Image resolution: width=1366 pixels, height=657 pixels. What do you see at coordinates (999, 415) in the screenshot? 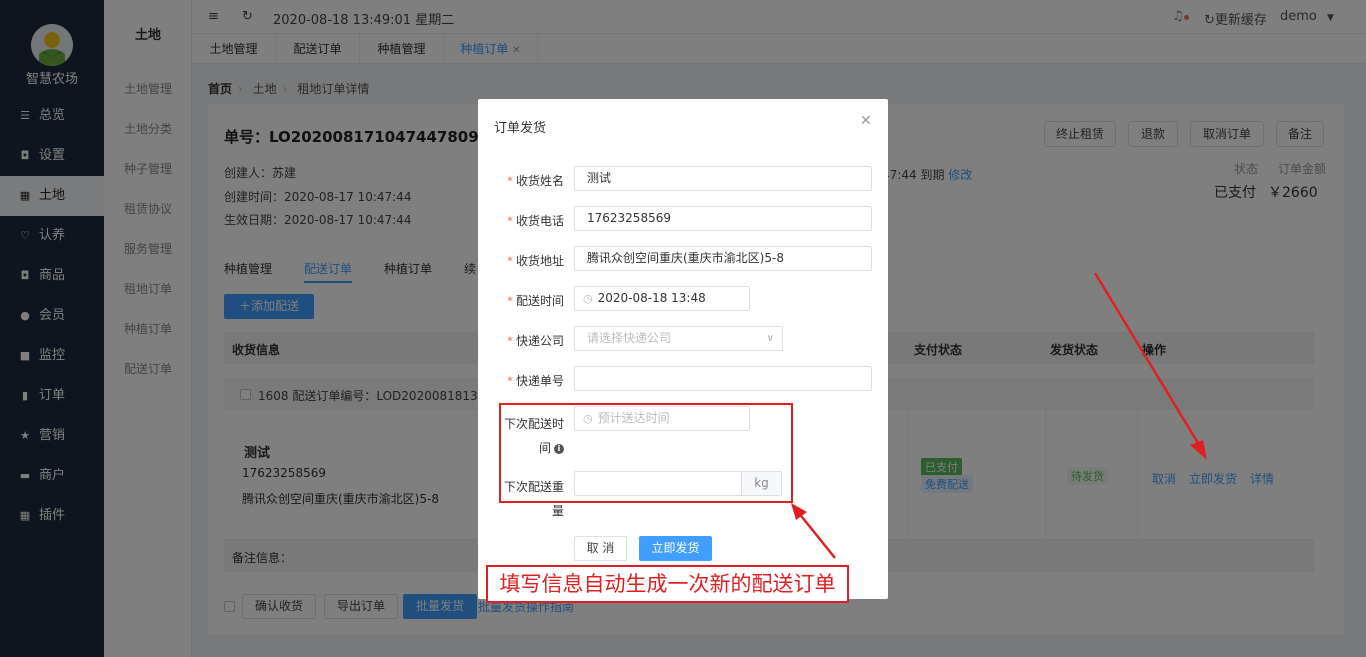
I see `annotation-arrows` at bounding box center [999, 415].